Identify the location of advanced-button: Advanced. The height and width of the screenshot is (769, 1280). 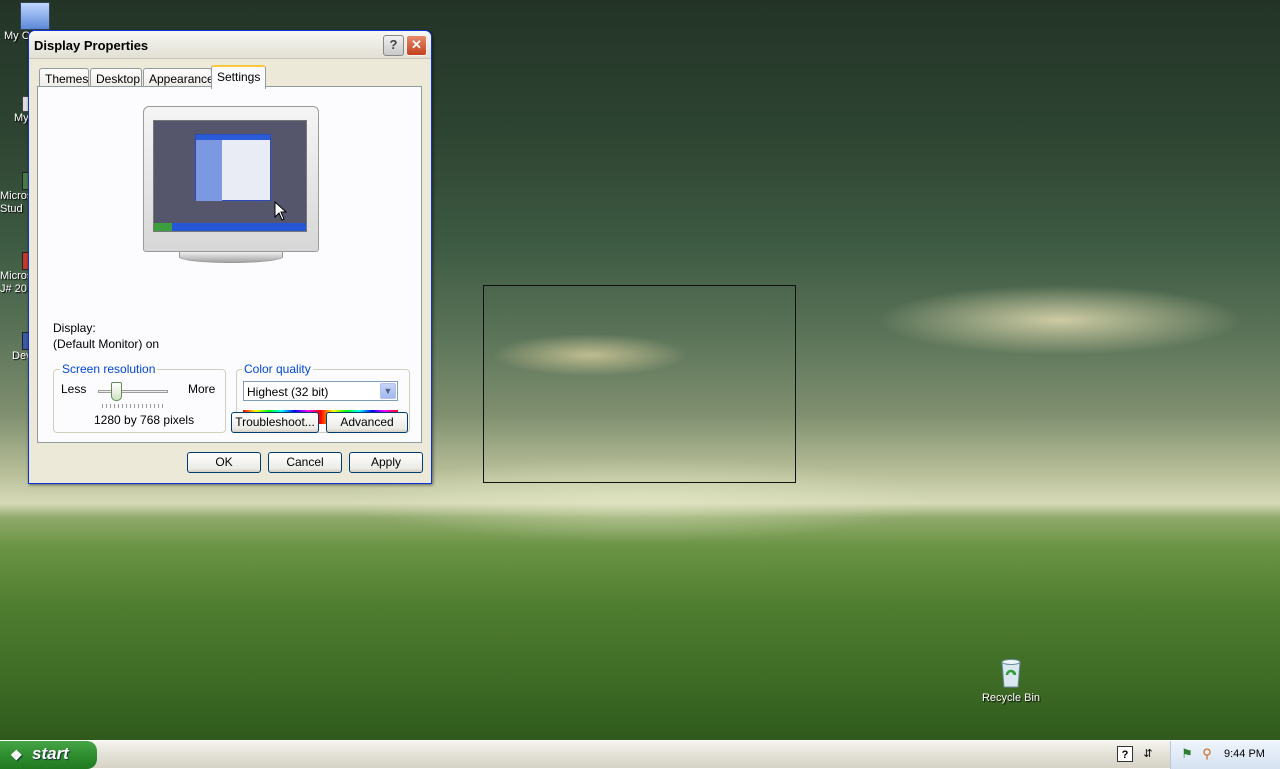
(367, 422).